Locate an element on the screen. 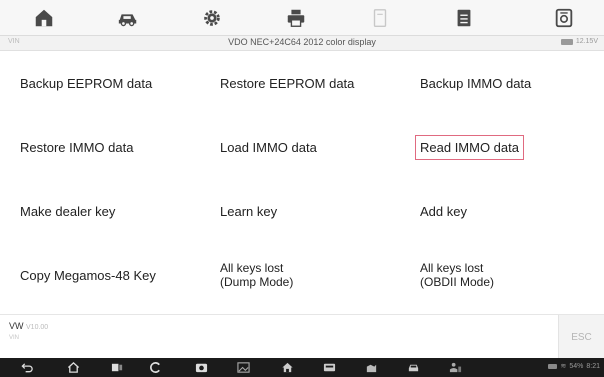 The width and height of the screenshot is (604, 377). battery-percent: 54% is located at coordinates (576, 366).